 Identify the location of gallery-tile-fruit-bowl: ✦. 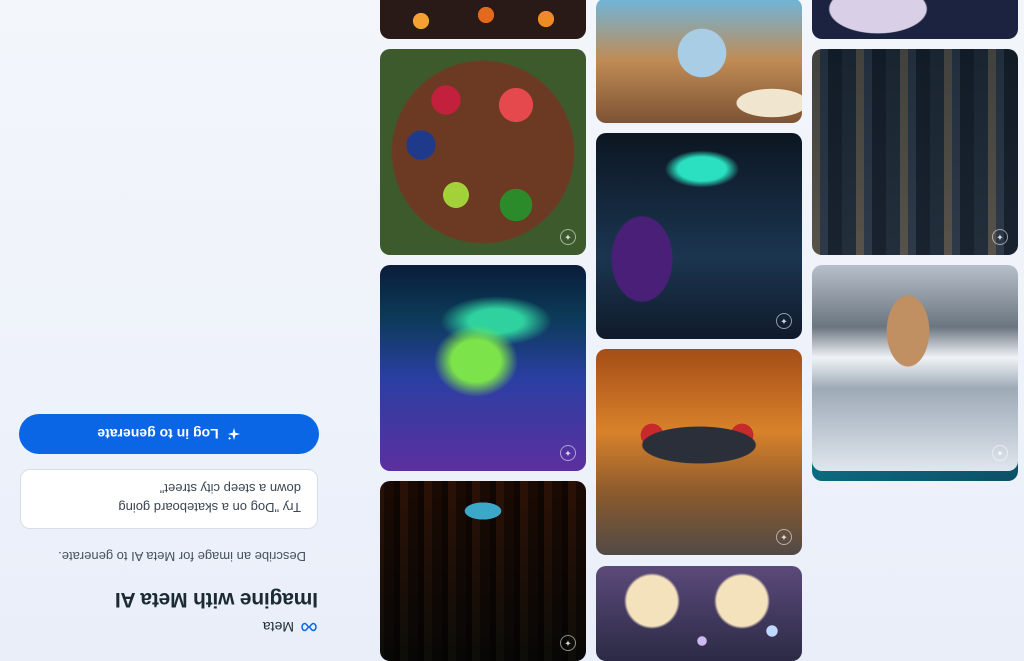
(483, 152).